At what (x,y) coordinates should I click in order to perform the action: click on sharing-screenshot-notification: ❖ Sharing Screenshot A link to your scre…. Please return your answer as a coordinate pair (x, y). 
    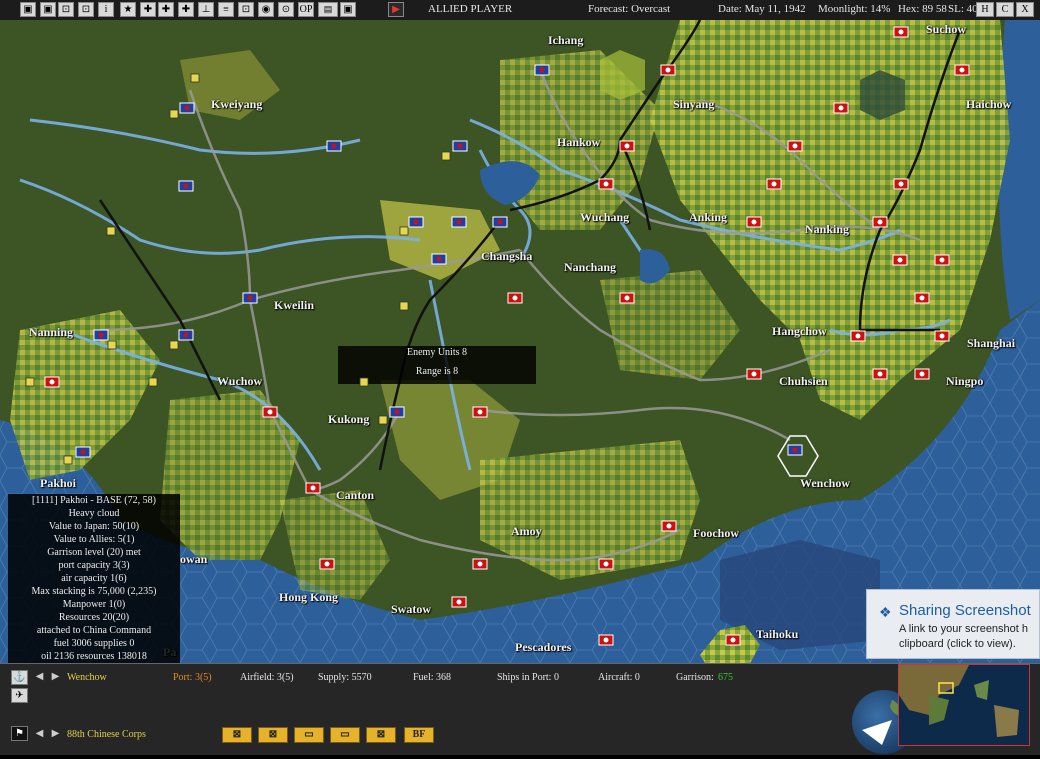
    Looking at the image, I should click on (953, 624).